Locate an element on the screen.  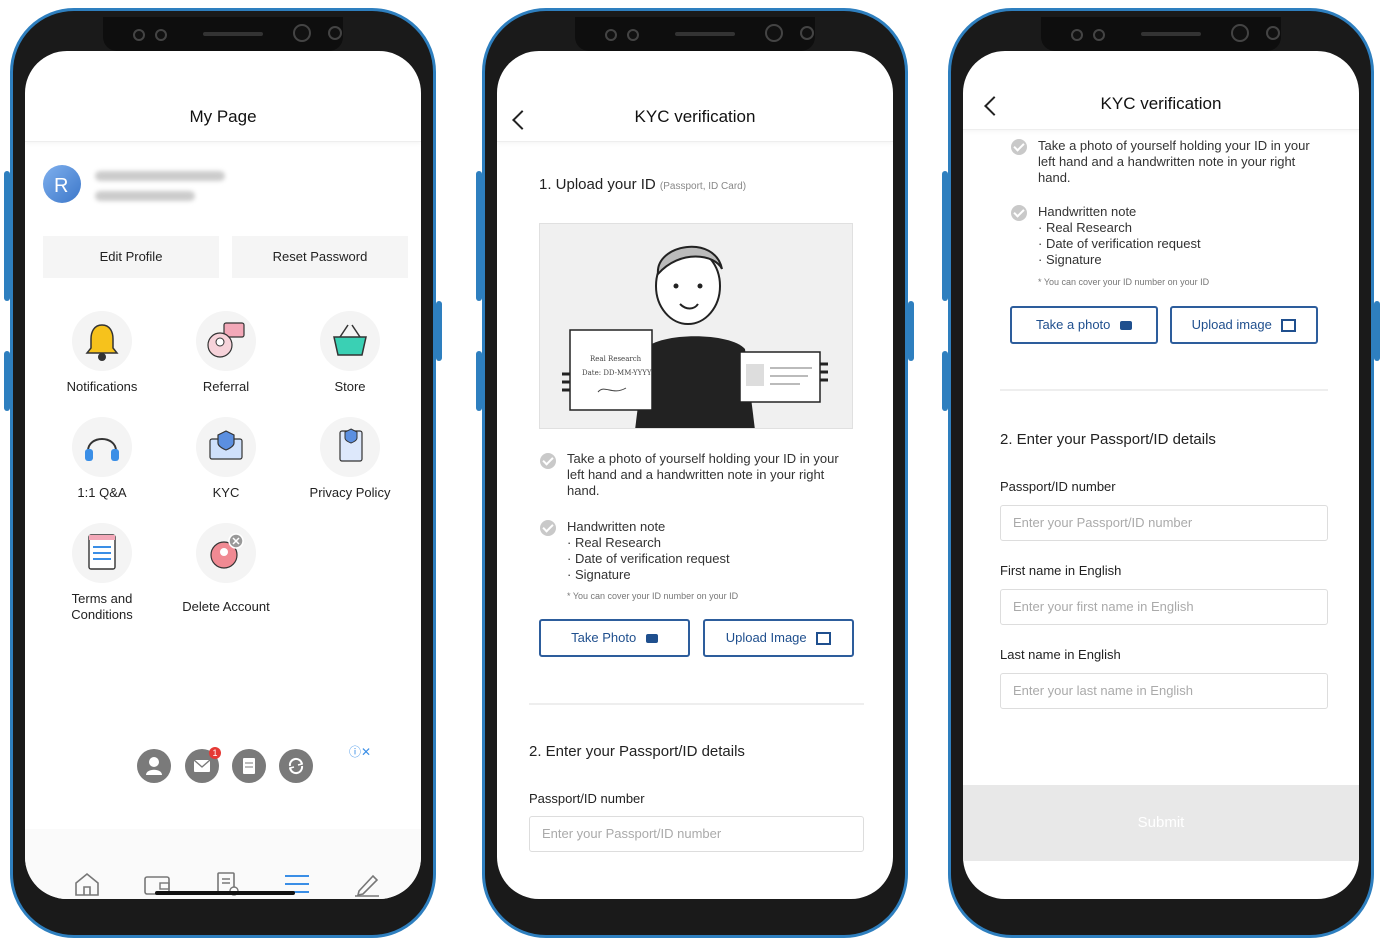
menu-label: Terms and Conditions is located at coordinates (102, 606).